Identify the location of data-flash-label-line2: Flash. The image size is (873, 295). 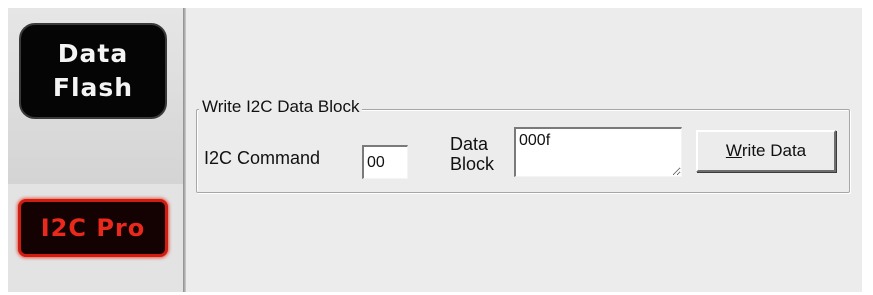
(93, 87).